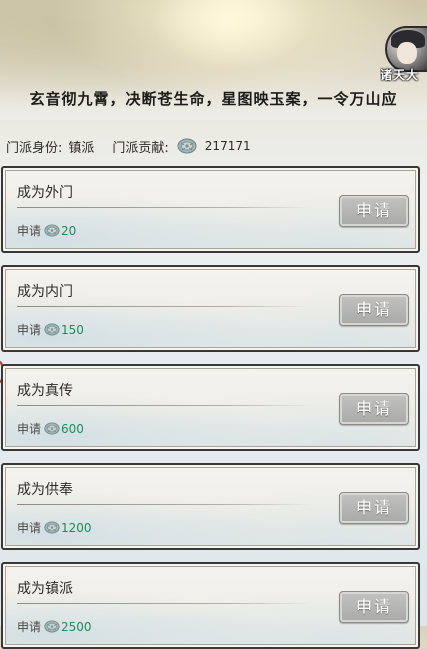 The image size is (427, 649). Describe the element at coordinates (69, 230) in the screenshot. I see `cost-value: 20` at that location.